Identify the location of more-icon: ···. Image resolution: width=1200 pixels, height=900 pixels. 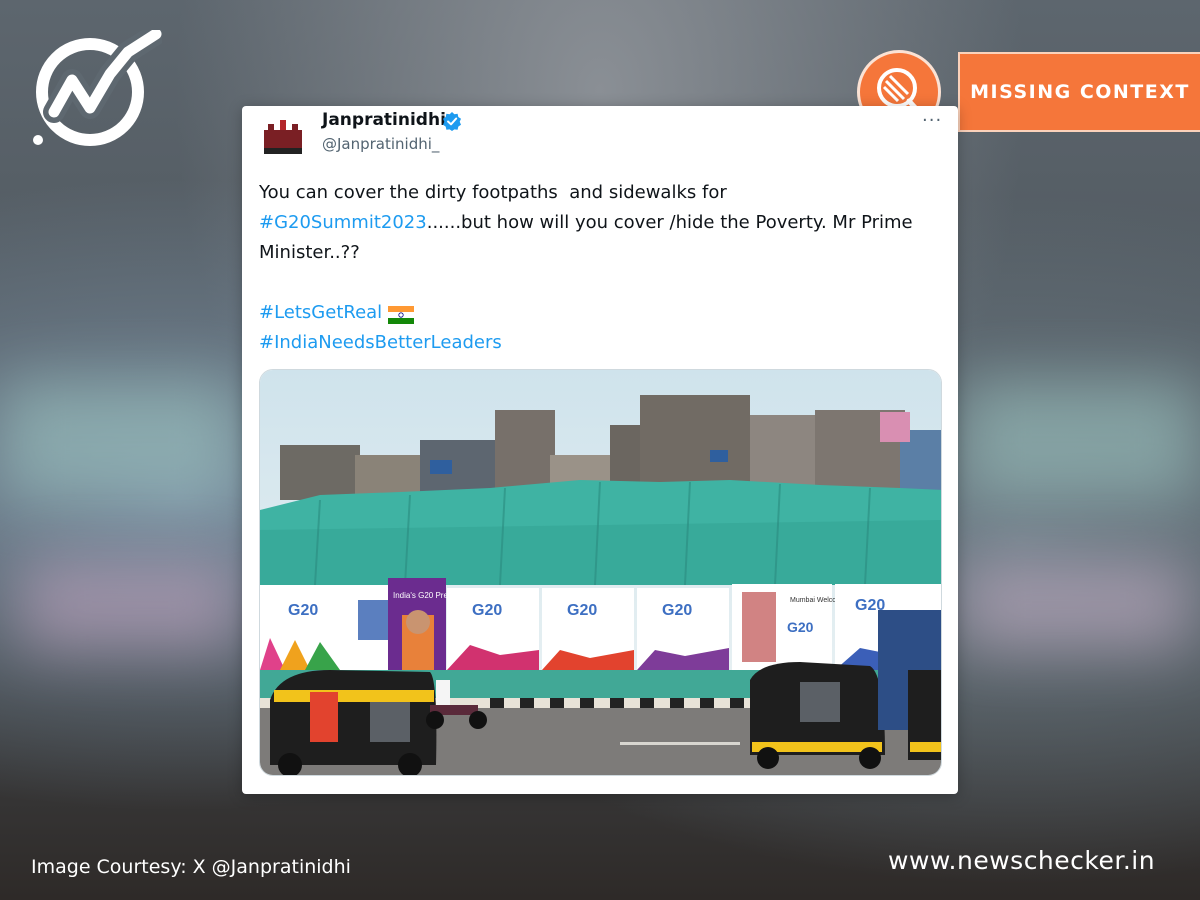
(932, 120).